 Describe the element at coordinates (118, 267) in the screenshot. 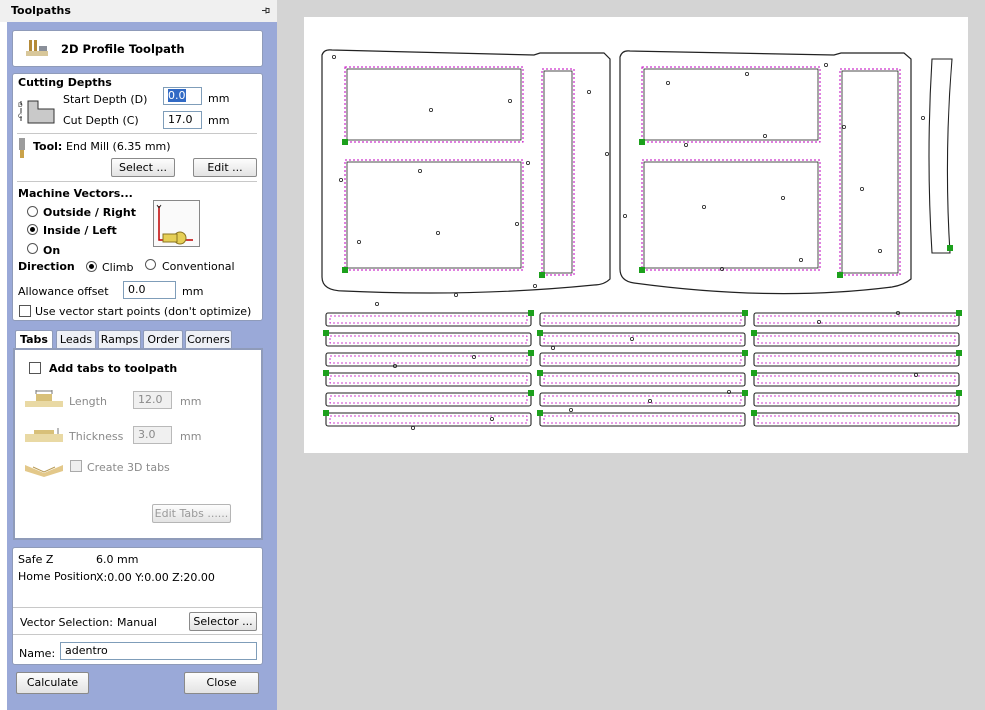

I see `climb-label: Climb` at that location.